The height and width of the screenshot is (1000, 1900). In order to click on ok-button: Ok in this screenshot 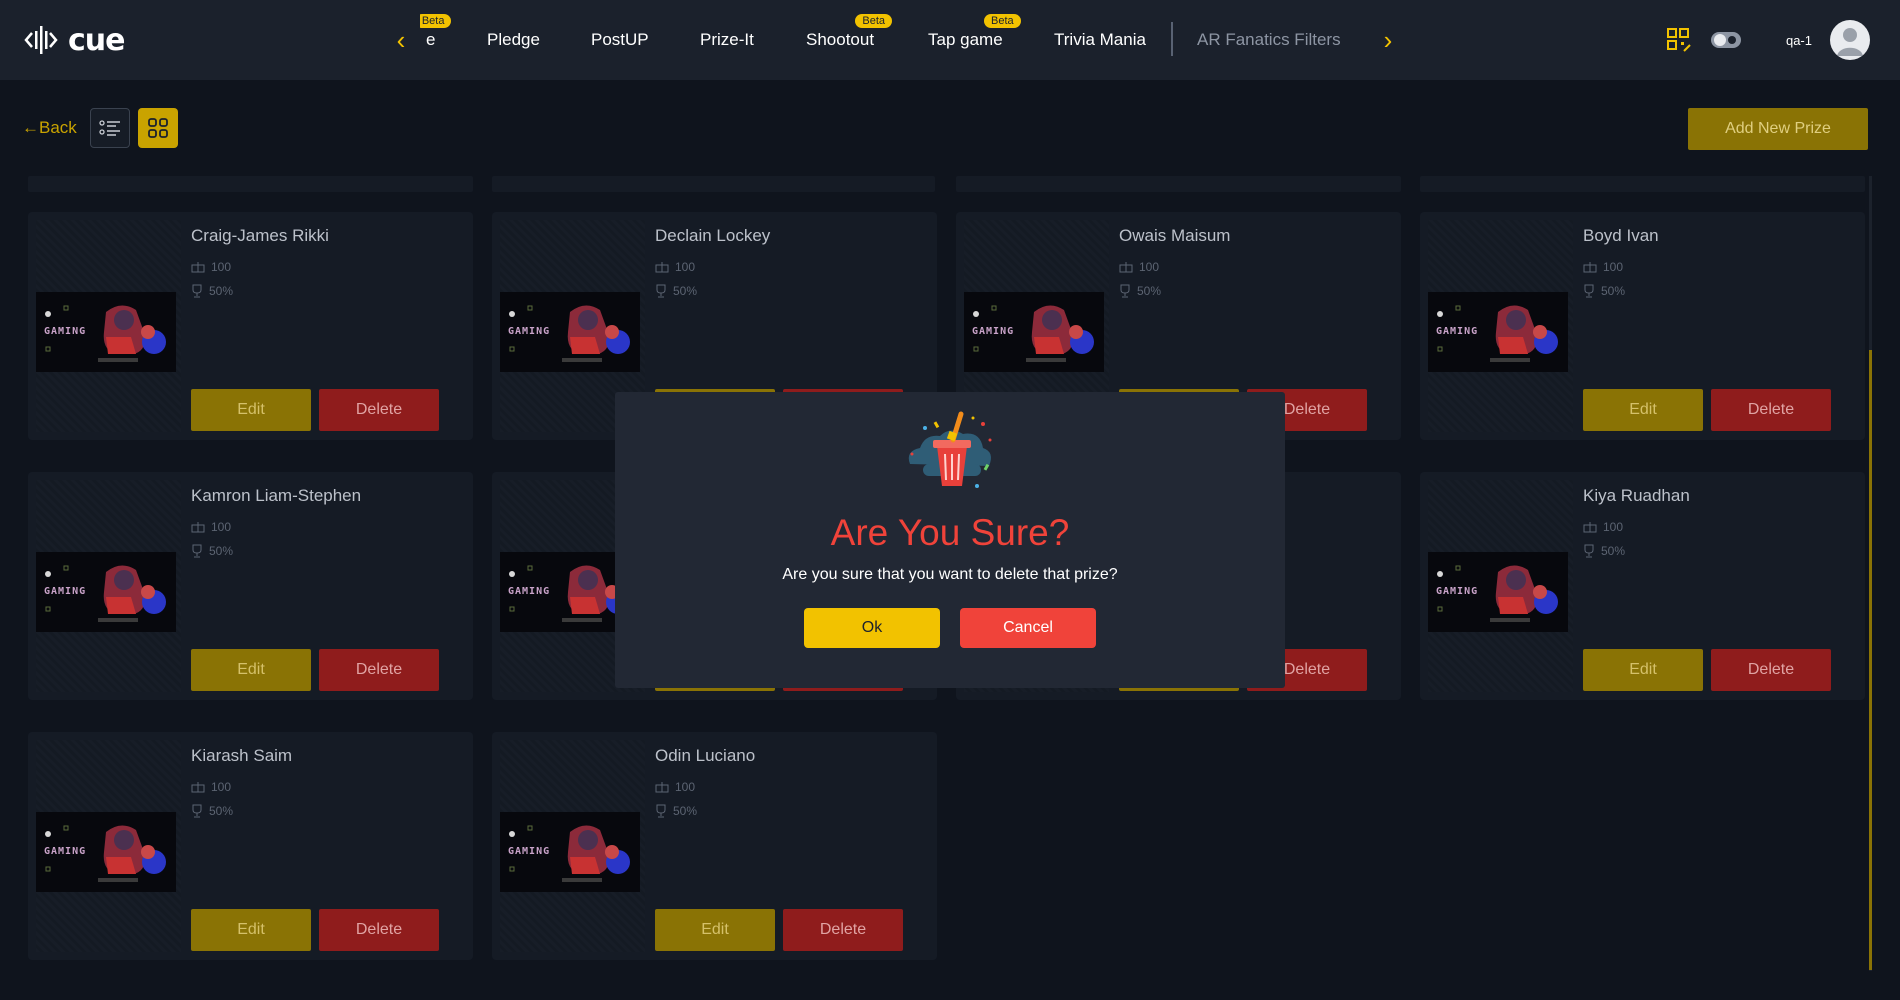, I will do `click(872, 628)`.